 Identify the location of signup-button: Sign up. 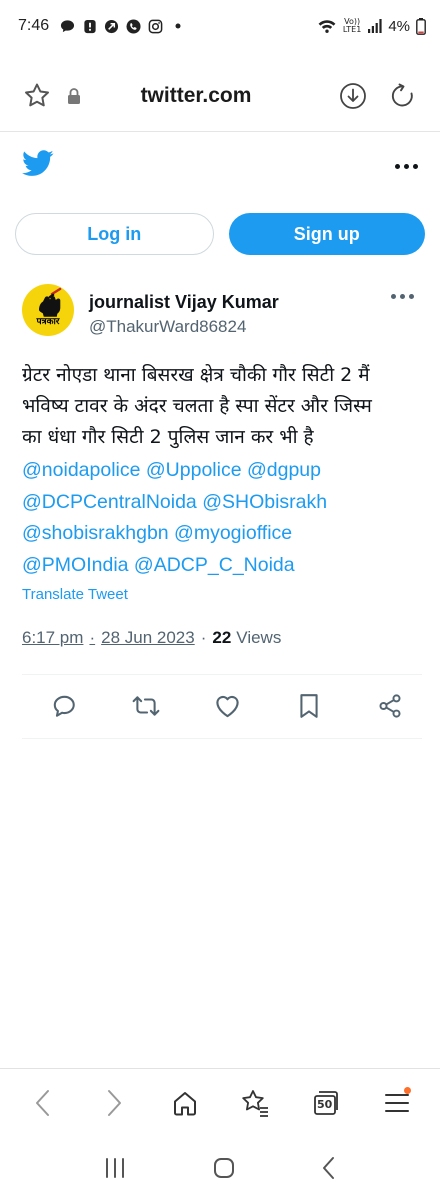
(326, 234).